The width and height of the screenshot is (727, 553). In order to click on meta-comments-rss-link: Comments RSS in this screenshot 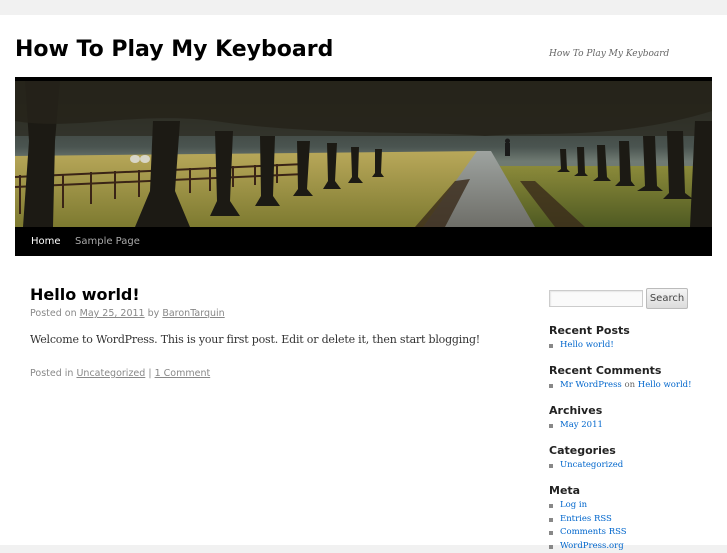, I will do `click(593, 532)`.